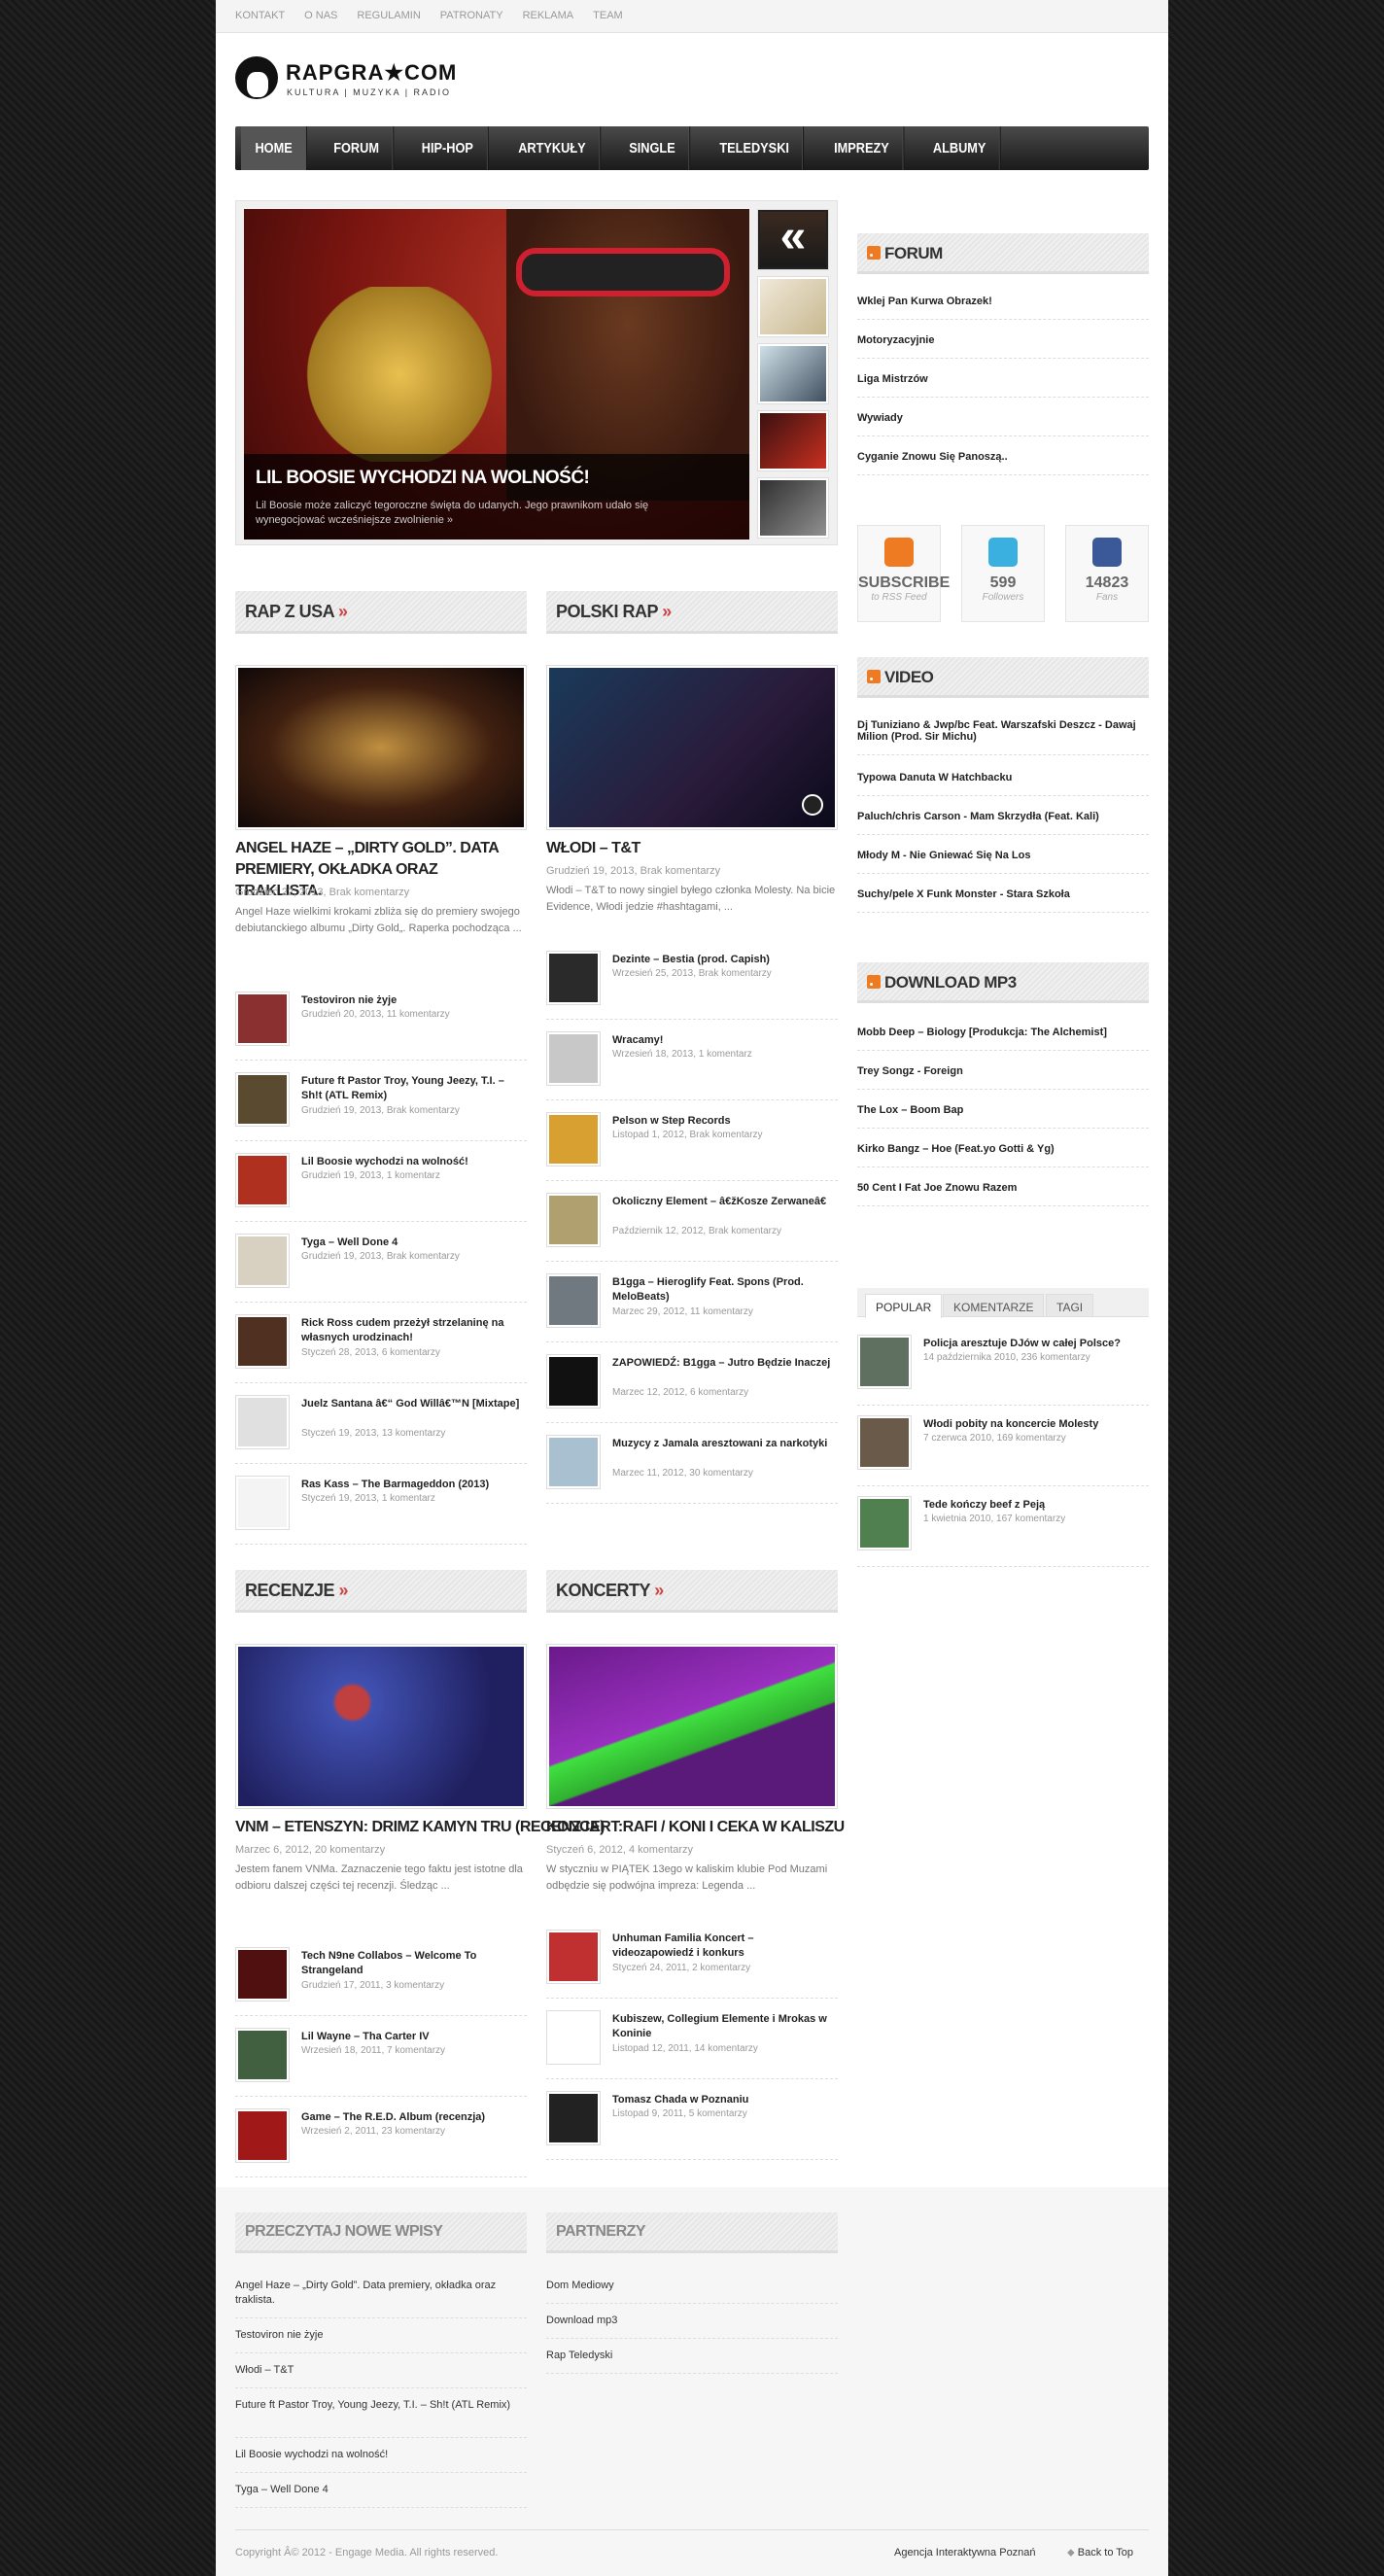  Describe the element at coordinates (903, 573) in the screenshot. I see `social-rss: SUBSCRIBE to RSS Feed` at that location.